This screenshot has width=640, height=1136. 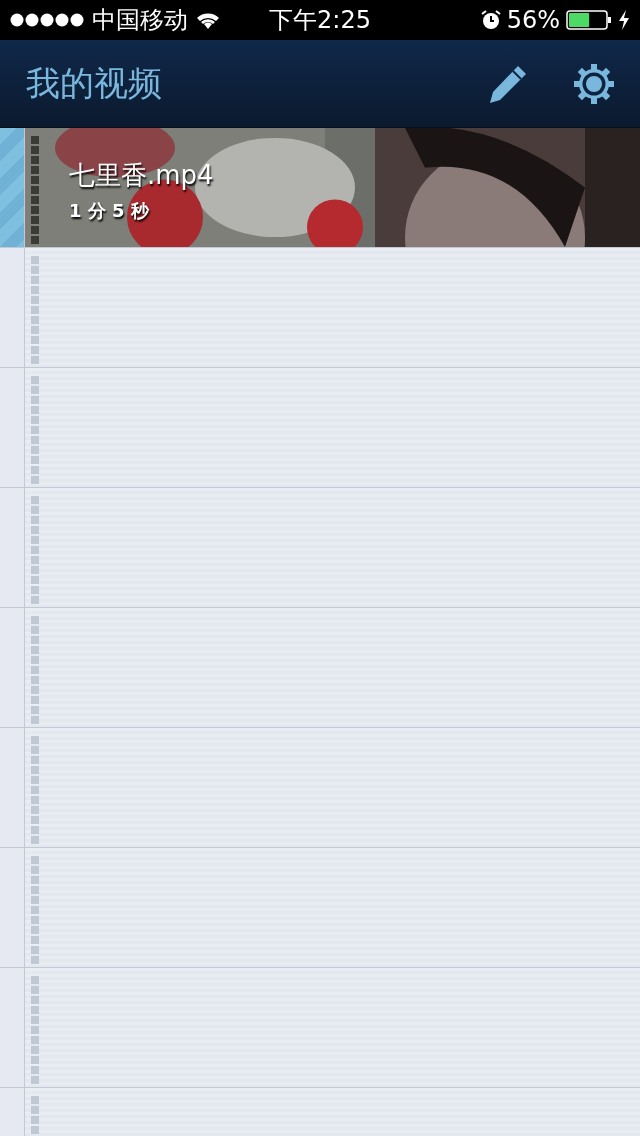 I want to click on video-duration: 1 分 5 秒, so click(x=109, y=211).